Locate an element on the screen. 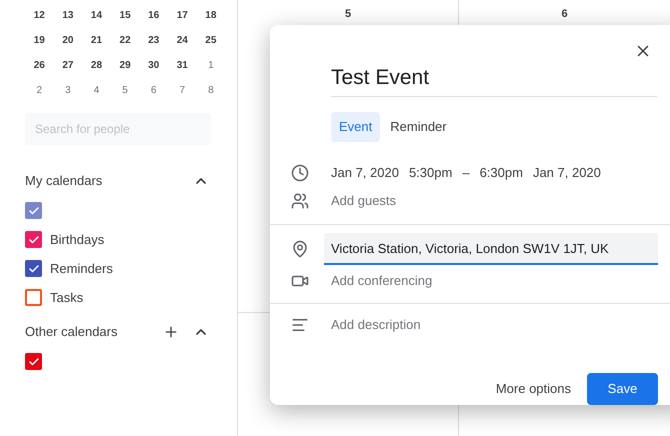 This screenshot has height=436, width=670. save-button: Save is located at coordinates (622, 389).